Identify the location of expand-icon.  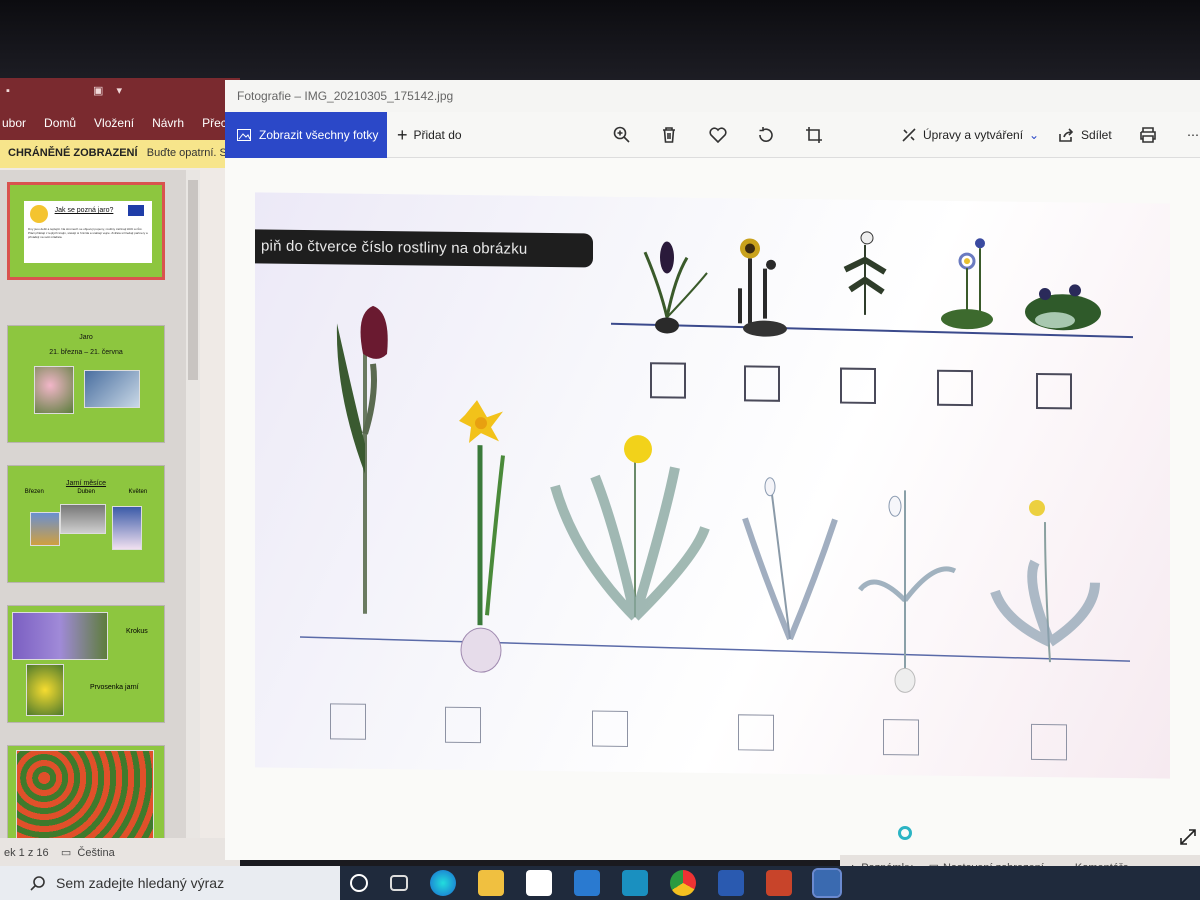
(1188, 837).